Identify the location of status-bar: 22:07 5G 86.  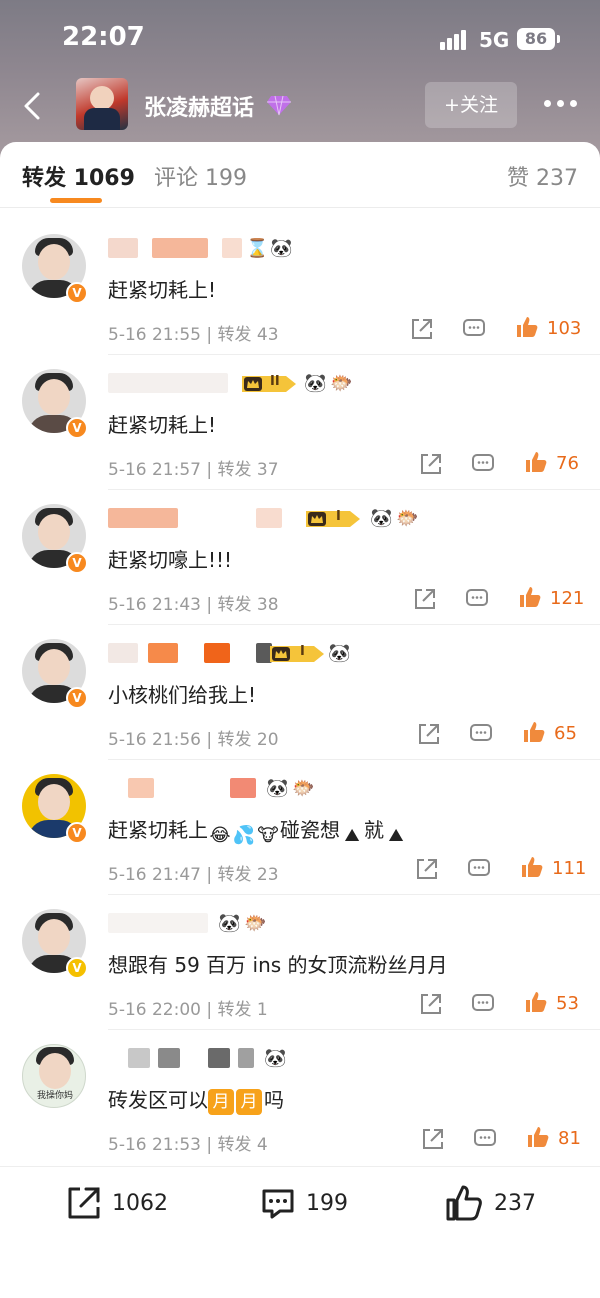
(300, 40).